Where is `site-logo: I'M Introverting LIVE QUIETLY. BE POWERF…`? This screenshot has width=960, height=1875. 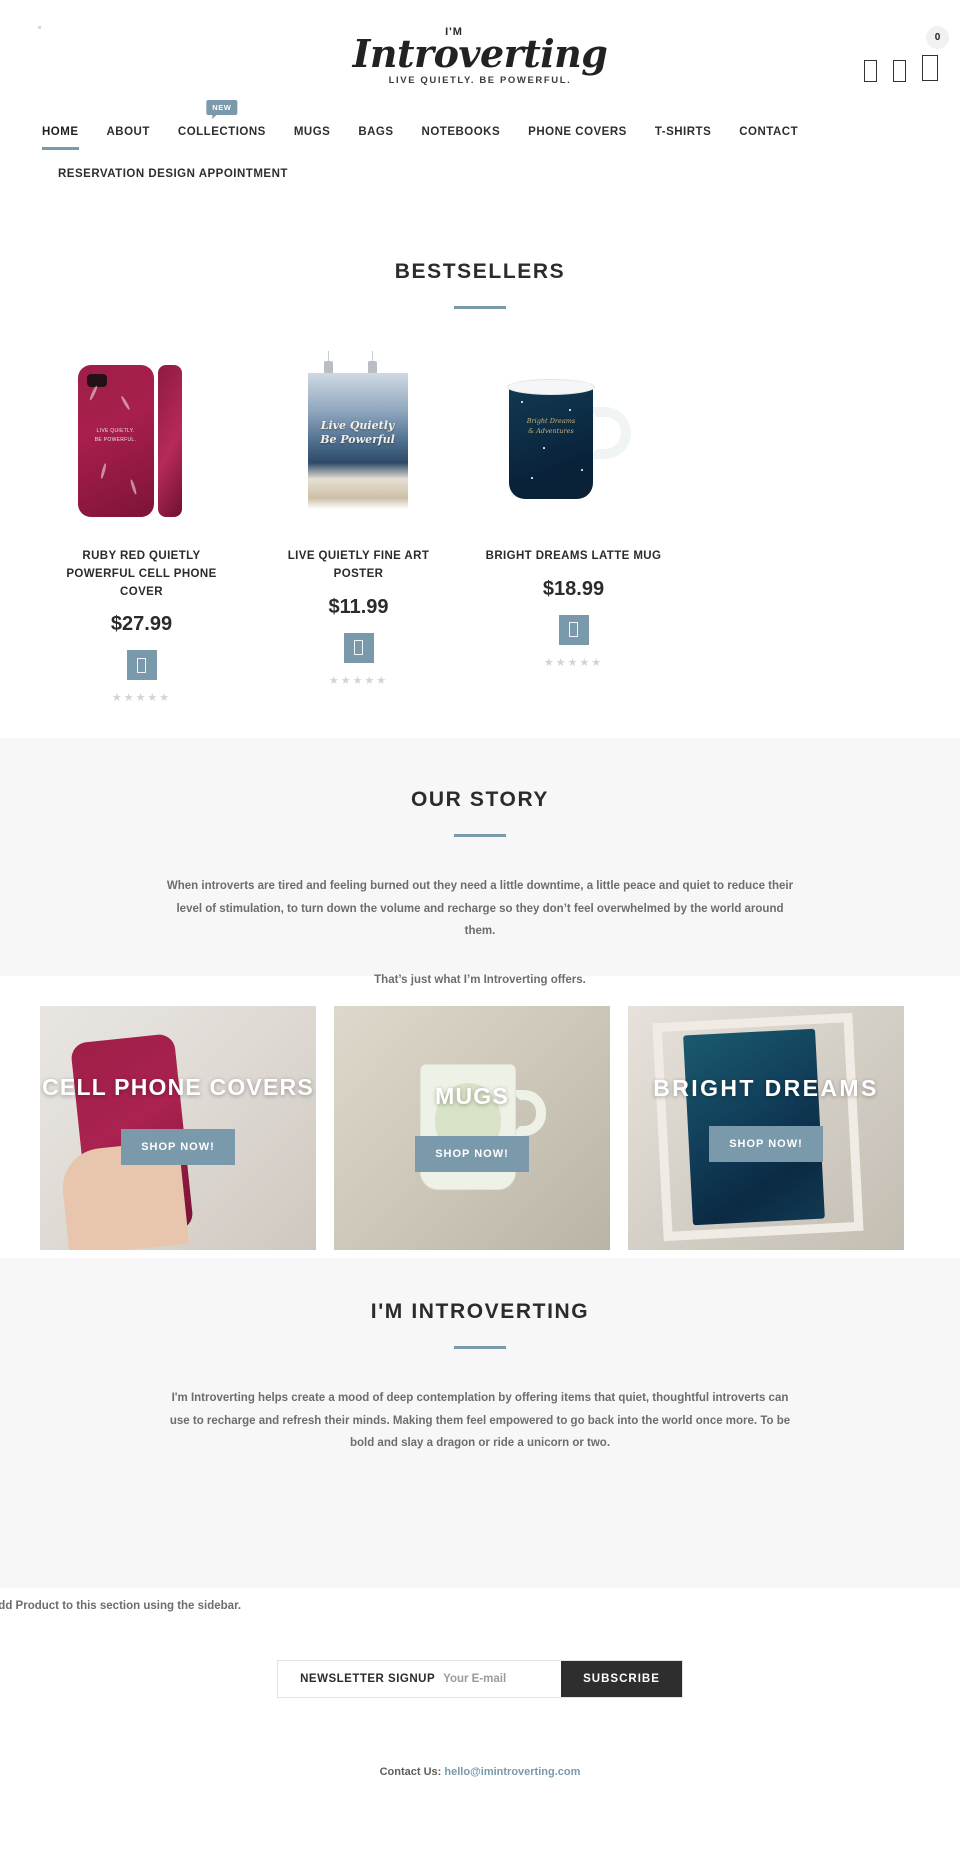 site-logo: I'M Introverting LIVE QUIETLY. BE POWERF… is located at coordinates (480, 56).